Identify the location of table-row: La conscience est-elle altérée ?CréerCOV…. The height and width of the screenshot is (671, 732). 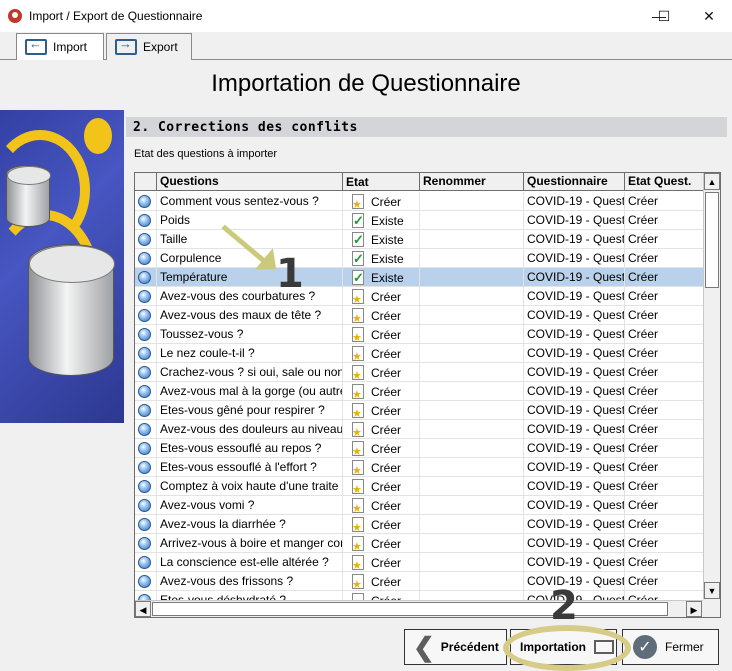
(419, 562).